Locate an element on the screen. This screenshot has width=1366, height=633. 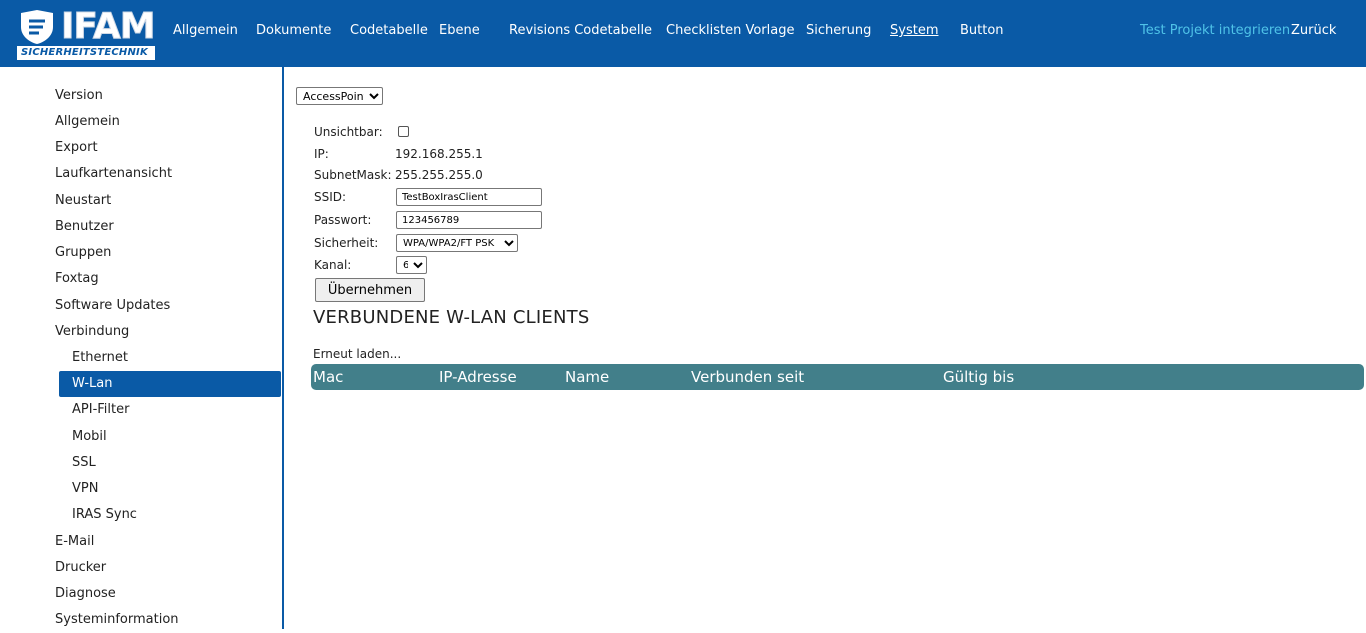
column-header-gueltig-bis: Gültig bis is located at coordinates (979, 377).